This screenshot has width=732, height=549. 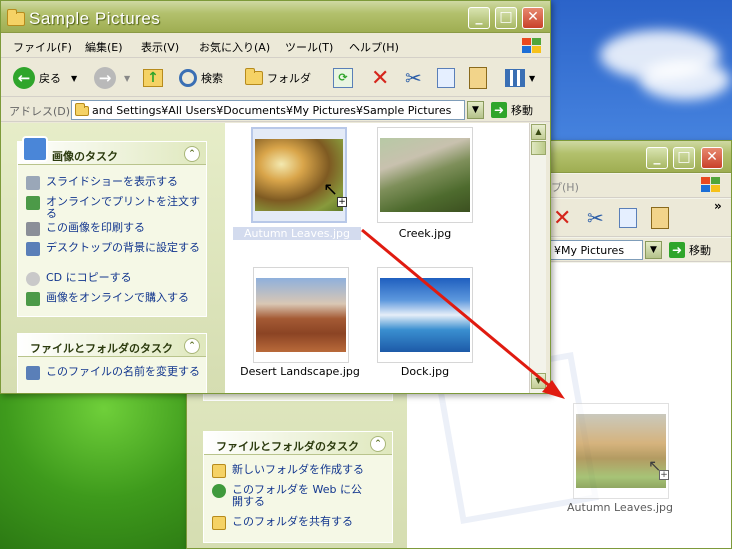 I want to click on menu-favorites: お気に入り(A), so click(x=234, y=47).